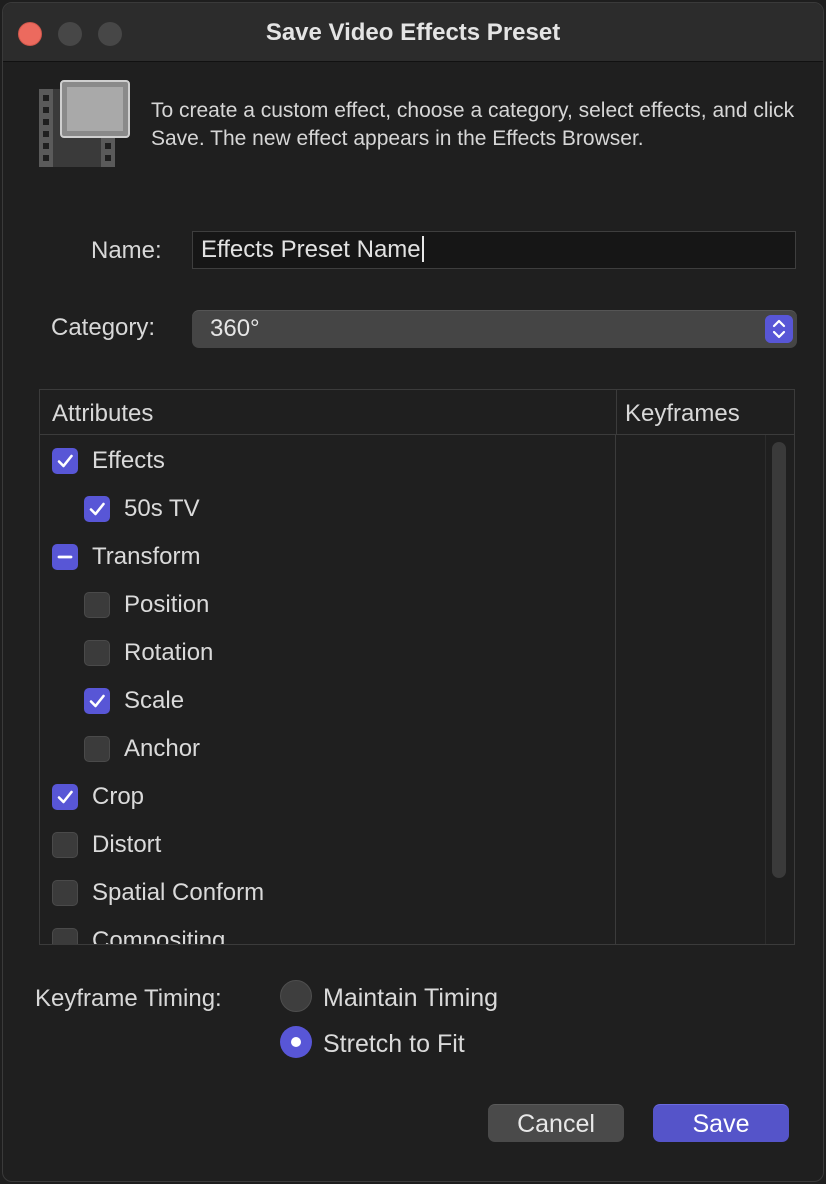 The image size is (826, 1184). Describe the element at coordinates (394, 1044) in the screenshot. I see `stretch-to-fit-label: Stretch to Fit` at that location.